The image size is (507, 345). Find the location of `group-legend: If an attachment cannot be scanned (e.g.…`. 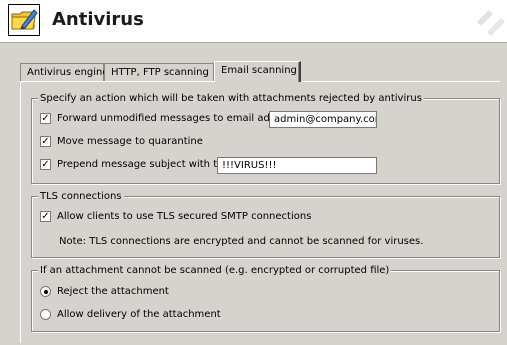

group-legend: If an attachment cannot be scanned (e.g.… is located at coordinates (215, 270).